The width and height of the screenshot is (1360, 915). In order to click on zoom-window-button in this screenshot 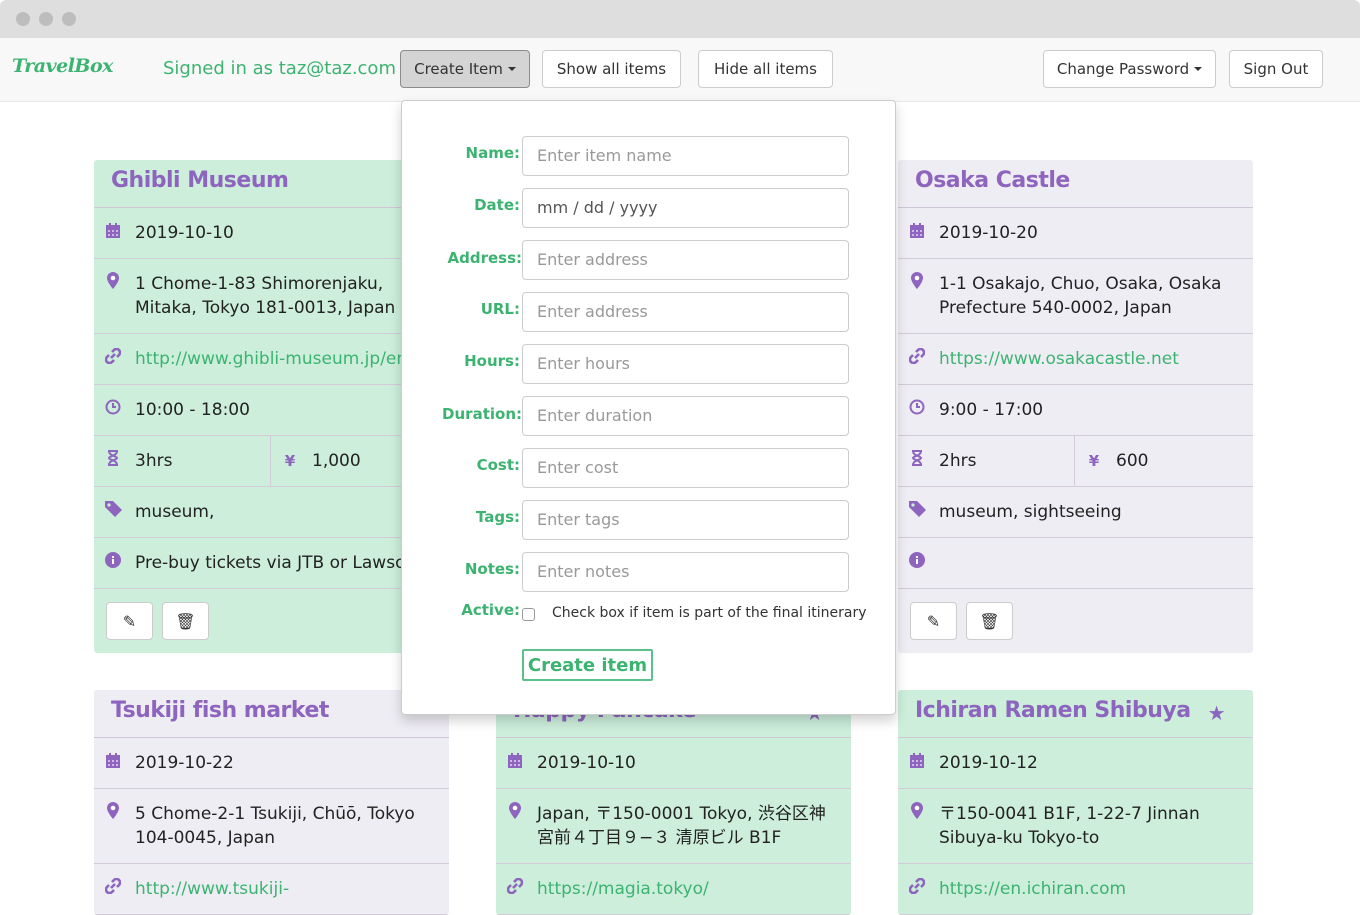, I will do `click(69, 19)`.